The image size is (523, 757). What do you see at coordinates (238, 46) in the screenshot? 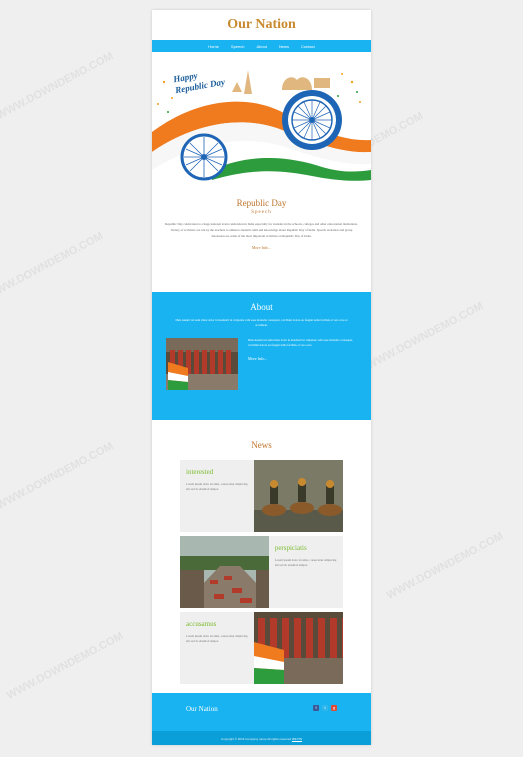
I see `nav-item-speech: Speech` at bounding box center [238, 46].